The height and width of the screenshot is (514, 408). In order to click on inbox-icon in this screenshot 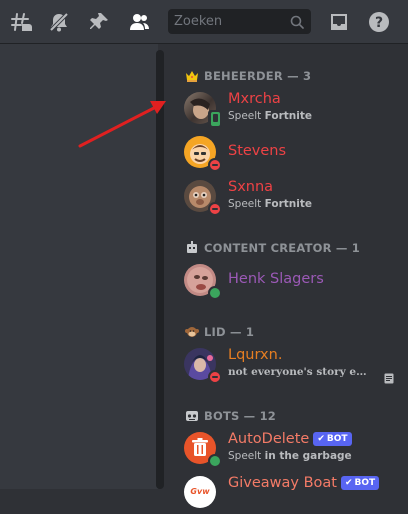, I will do `click(339, 22)`.